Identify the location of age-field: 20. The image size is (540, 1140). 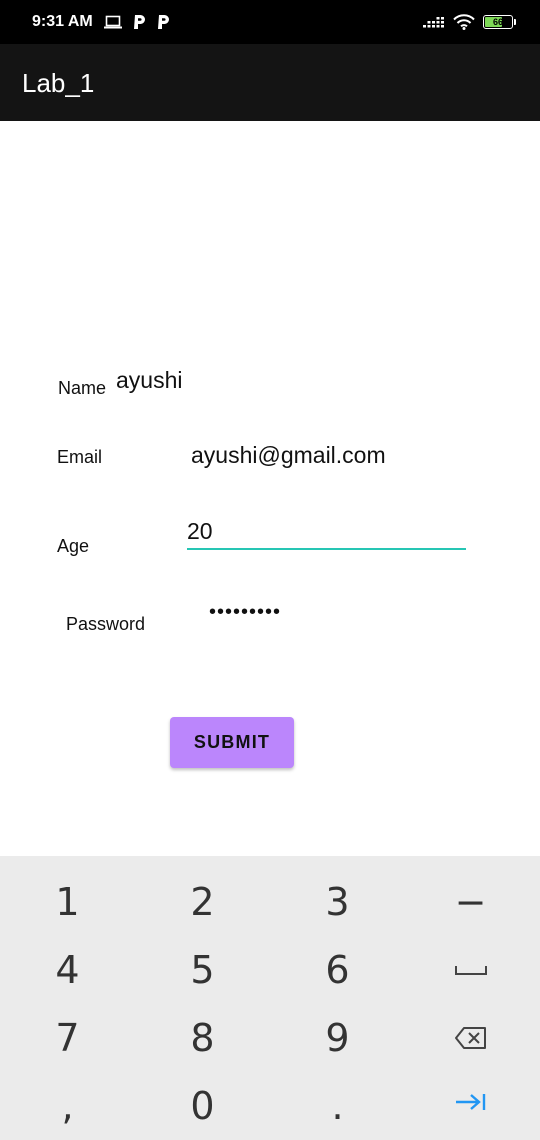
(200, 531).